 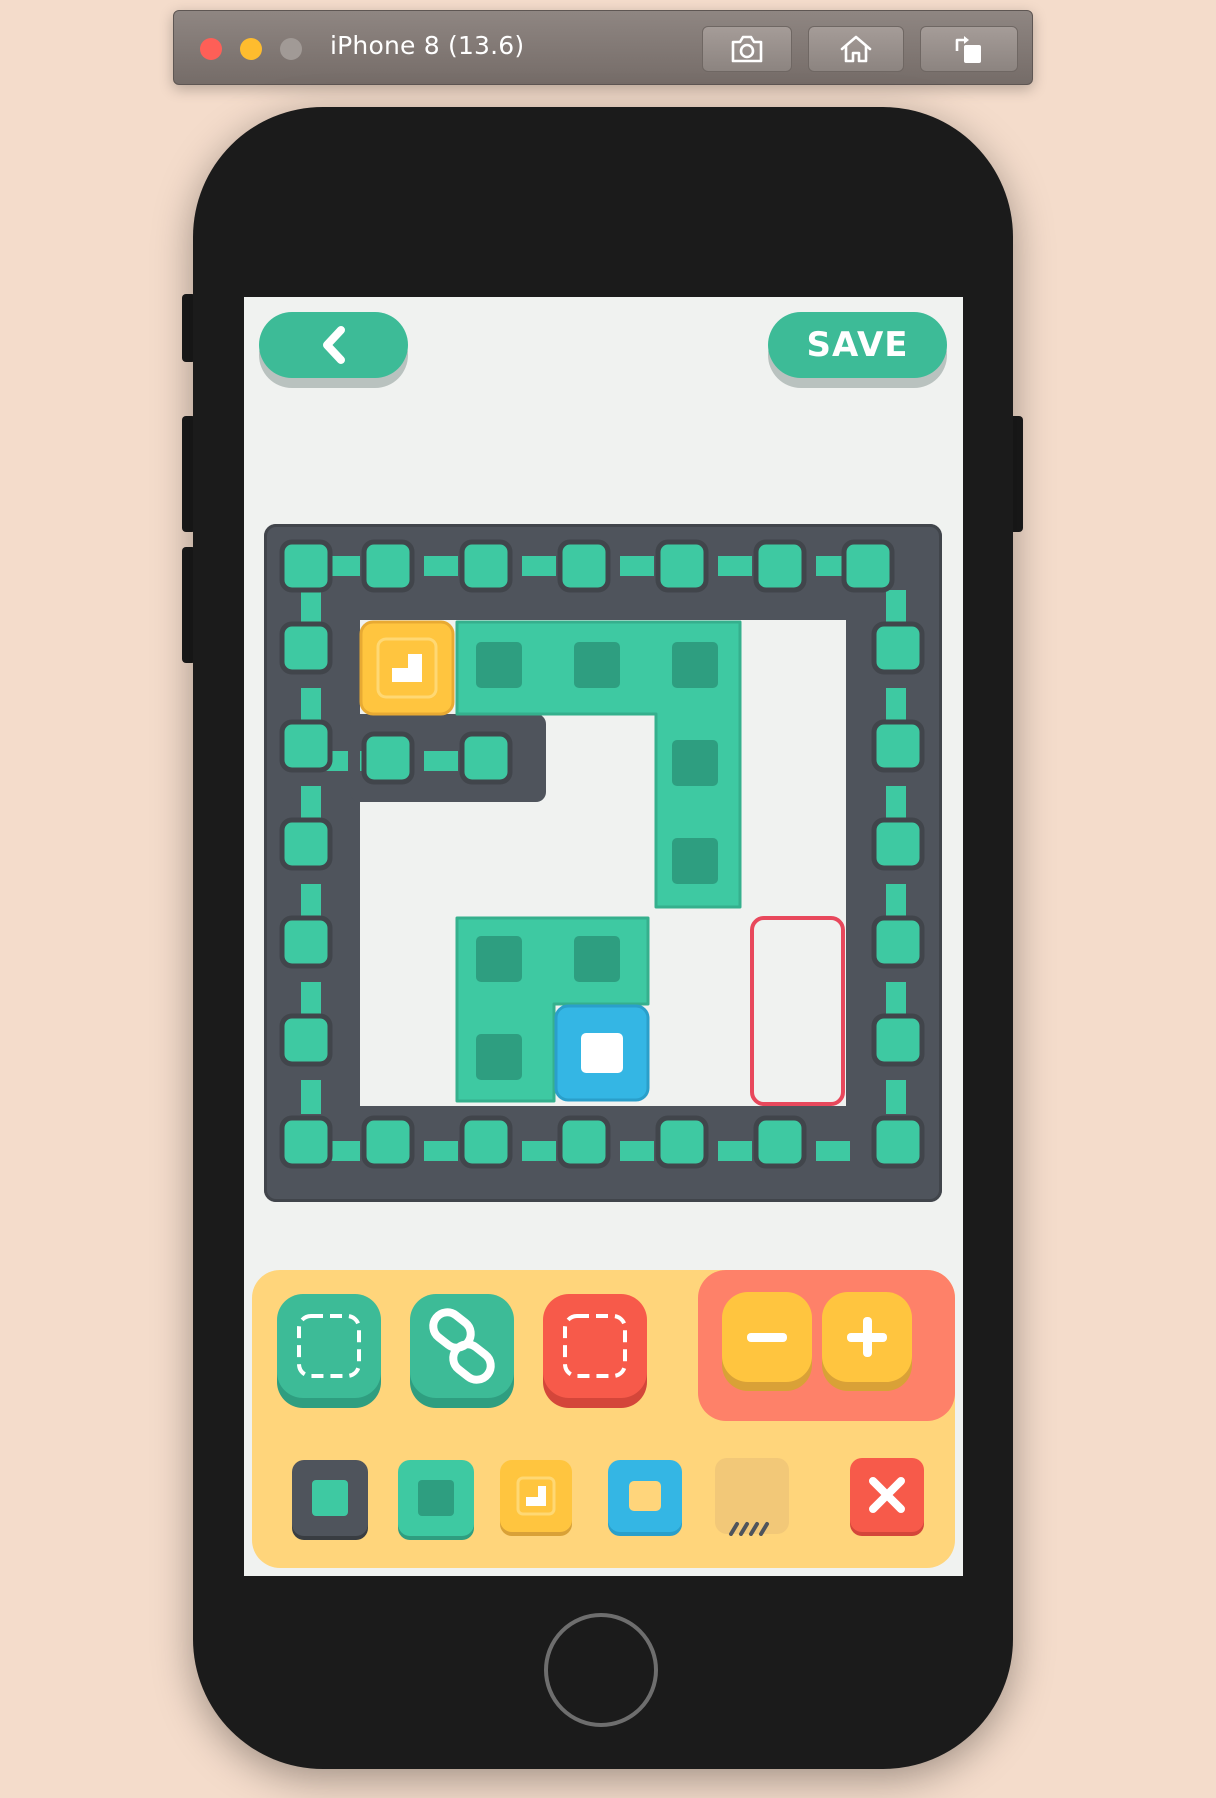 What do you see at coordinates (427, 45) in the screenshot?
I see `window-title: iPhone 8 (13.6)` at bounding box center [427, 45].